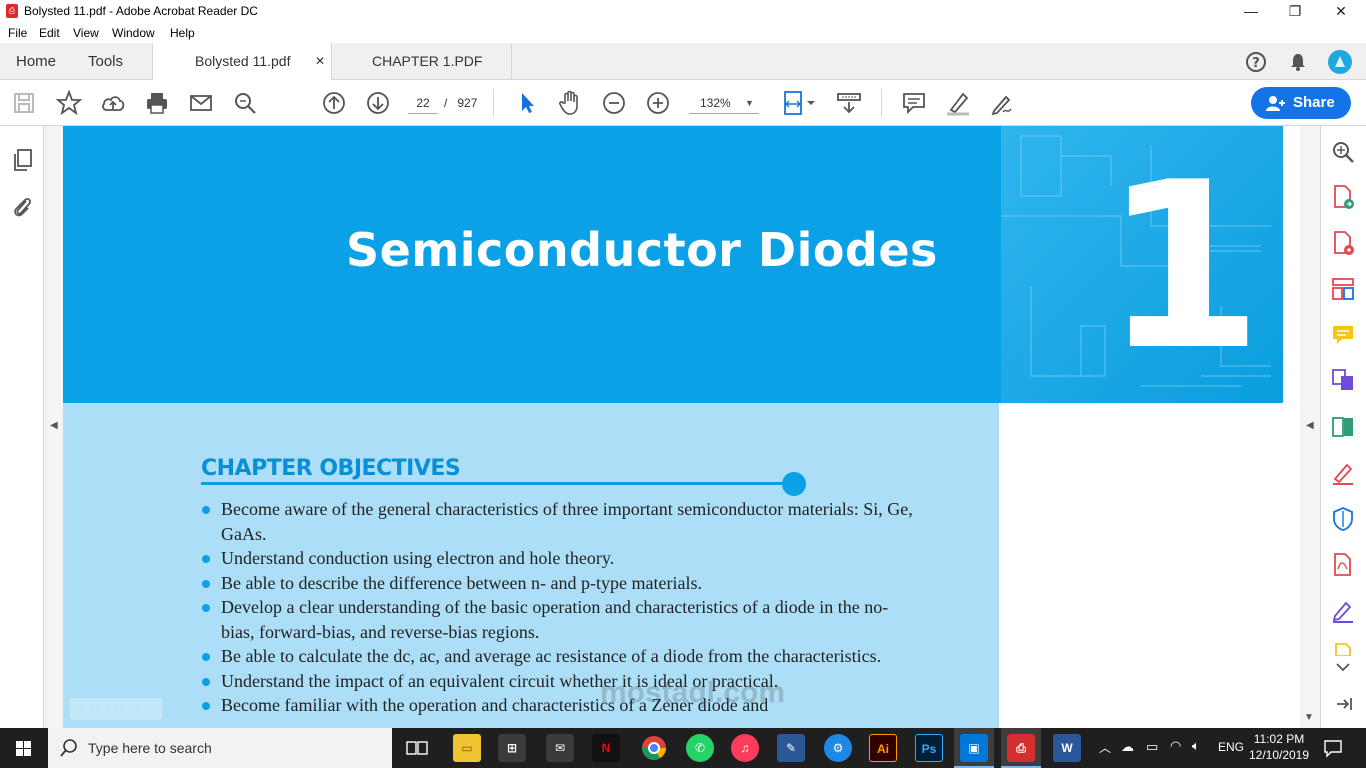 The image size is (1366, 768). Describe the element at coordinates (654, 748) in the screenshot. I see `chrome-icon` at that location.